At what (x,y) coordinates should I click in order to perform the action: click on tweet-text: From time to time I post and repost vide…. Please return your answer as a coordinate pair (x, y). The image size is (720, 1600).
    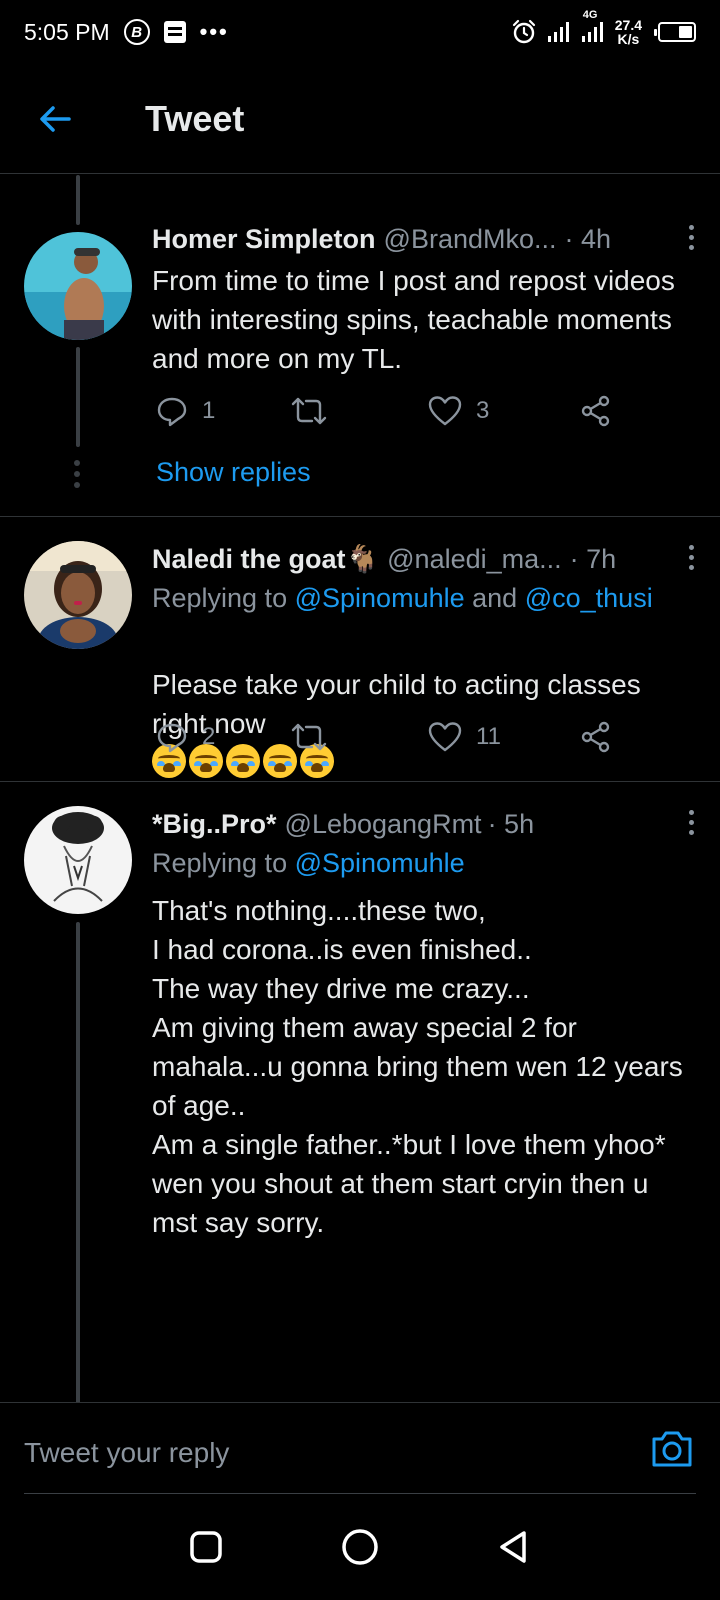
    Looking at the image, I should click on (413, 319).